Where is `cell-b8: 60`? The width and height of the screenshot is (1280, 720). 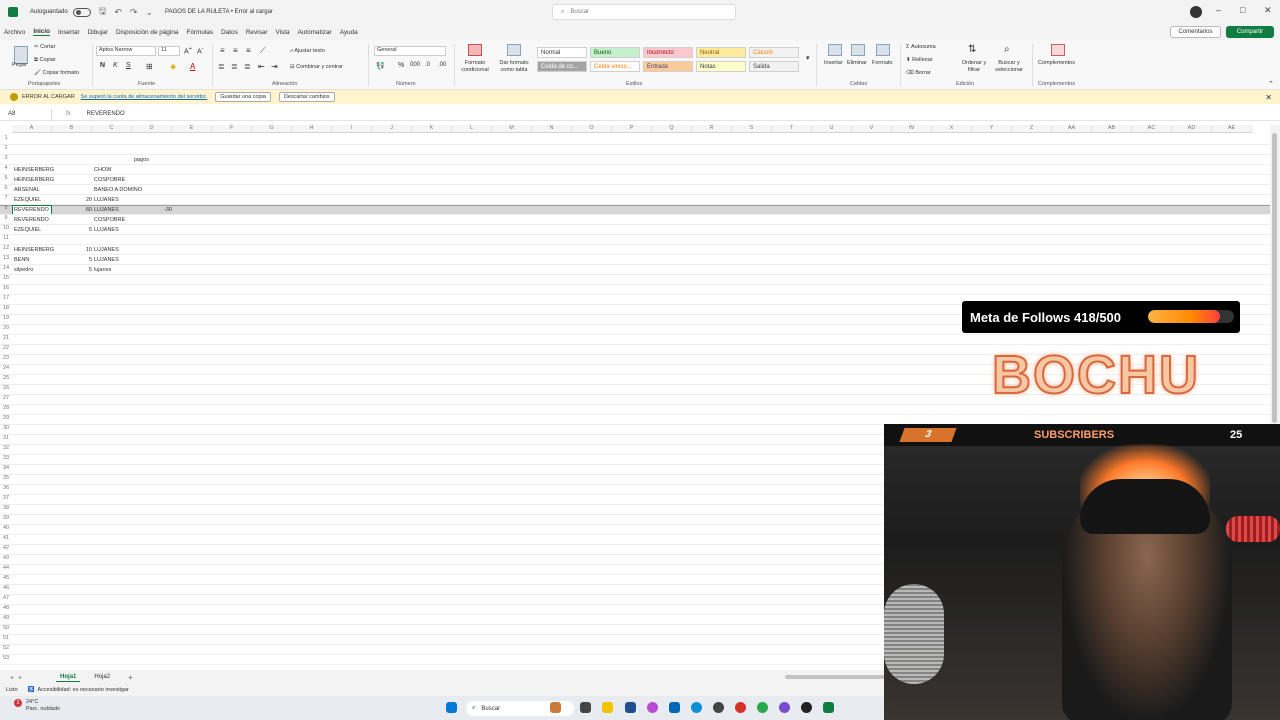 cell-b8: 60 is located at coordinates (72, 210).